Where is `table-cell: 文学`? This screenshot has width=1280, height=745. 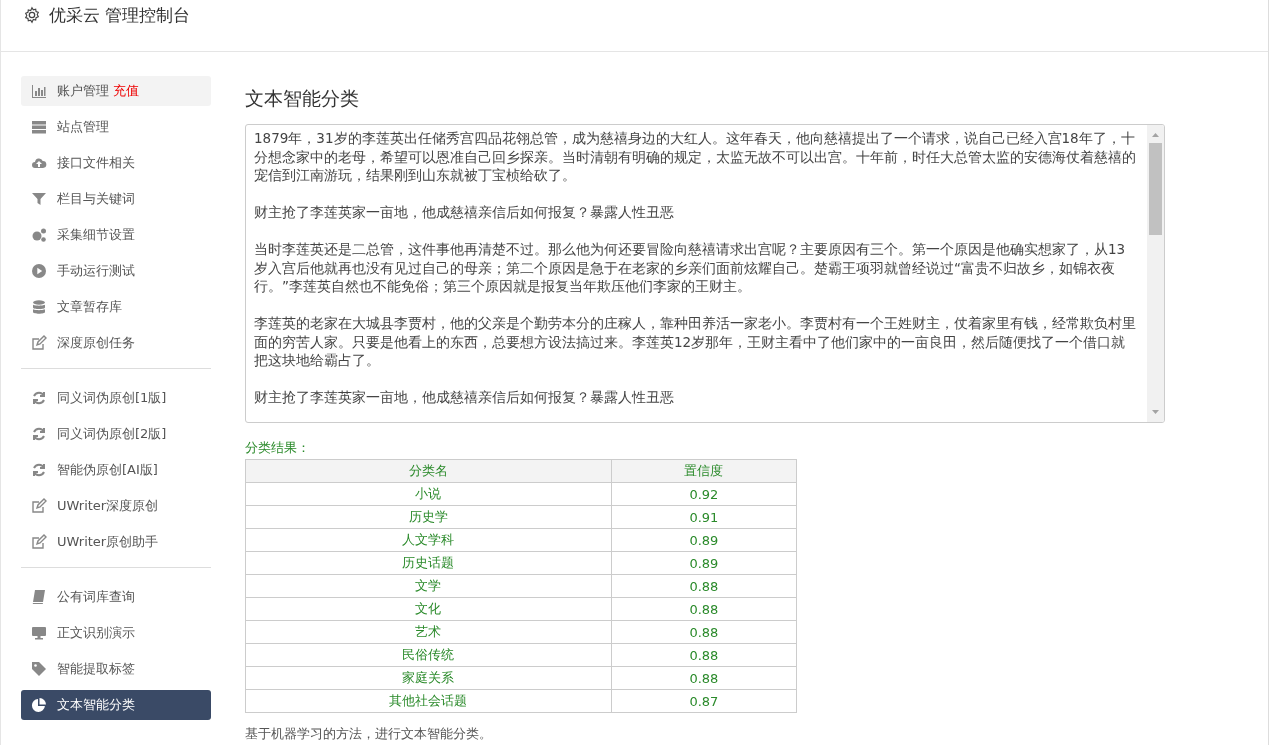
table-cell: 文学 is located at coordinates (428, 586).